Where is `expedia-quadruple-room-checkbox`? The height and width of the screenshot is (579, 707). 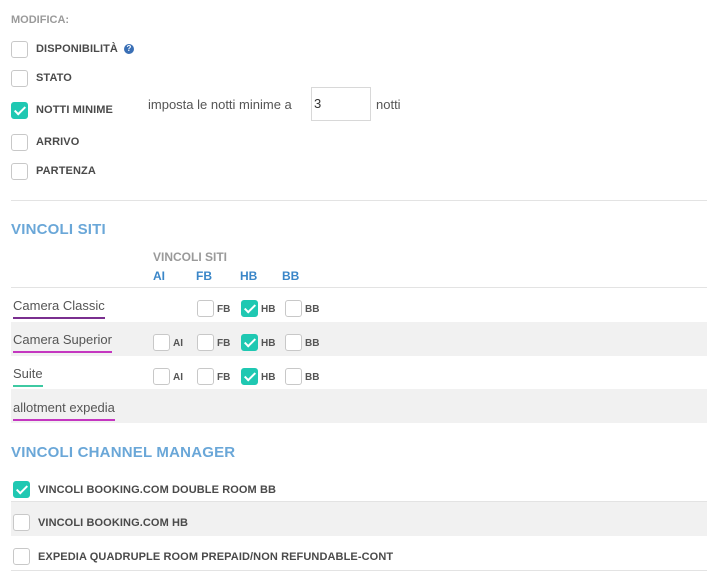
expedia-quadruple-room-checkbox is located at coordinates (21, 556).